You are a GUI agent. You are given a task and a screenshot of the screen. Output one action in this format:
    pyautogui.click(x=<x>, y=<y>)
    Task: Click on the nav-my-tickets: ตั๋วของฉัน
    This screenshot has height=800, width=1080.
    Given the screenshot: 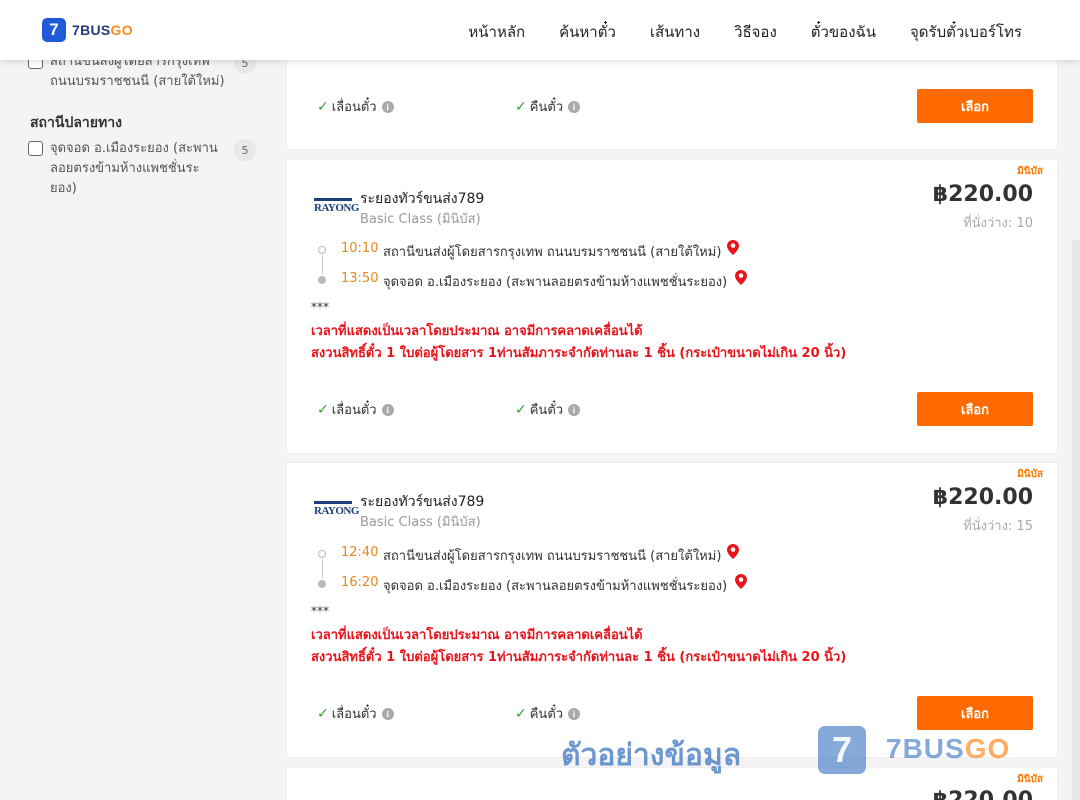 What is the action you would take?
    pyautogui.click(x=843, y=32)
    